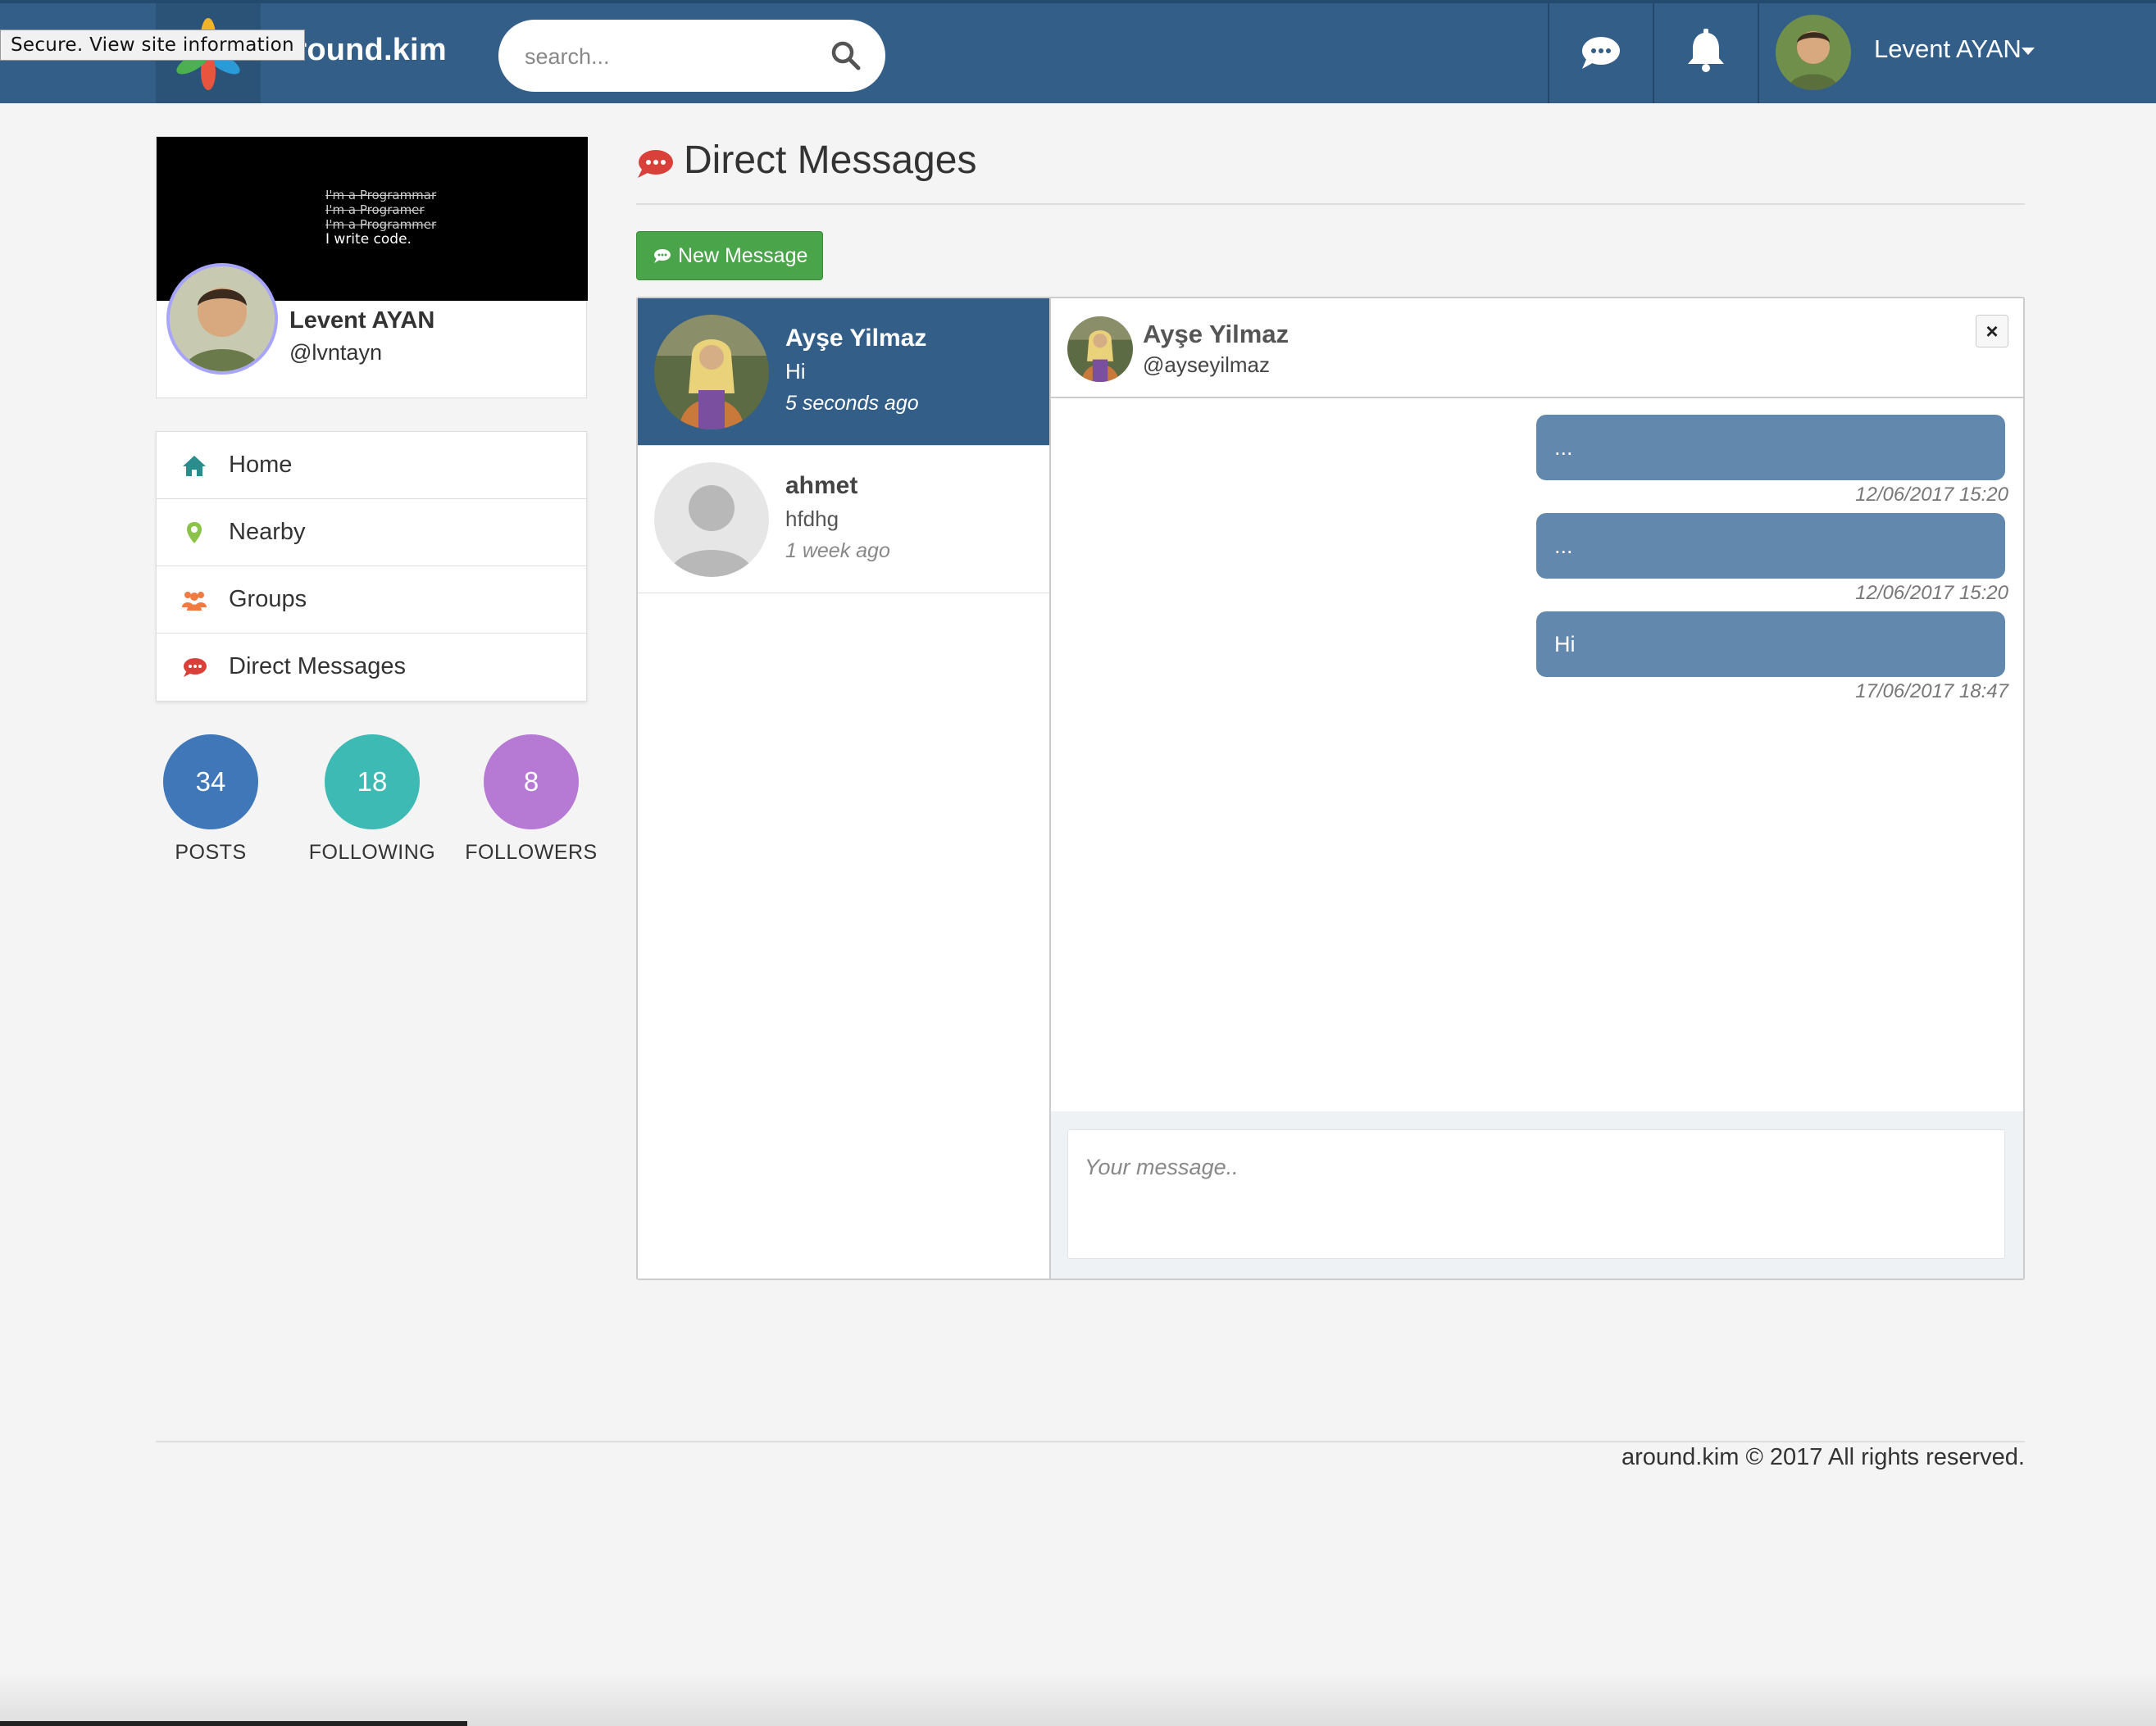 The width and height of the screenshot is (2156, 1726). I want to click on profile-handle: @lvntayn, so click(335, 352).